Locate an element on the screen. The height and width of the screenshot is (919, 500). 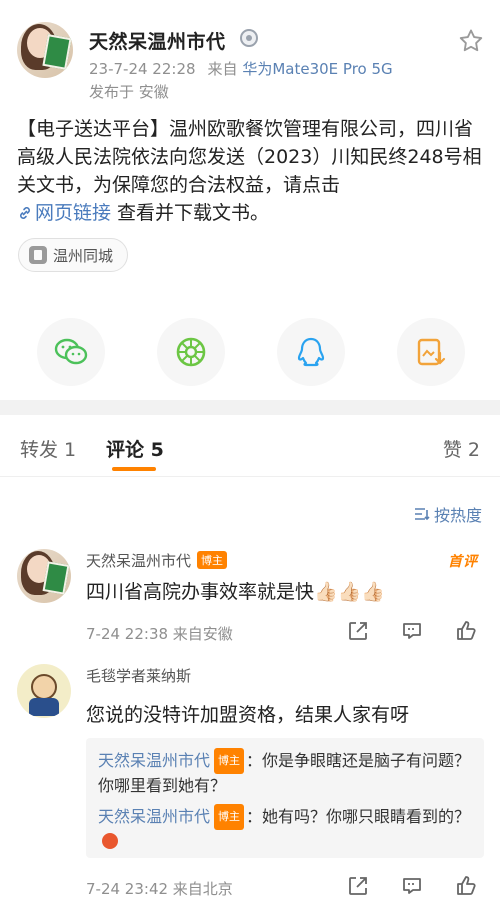
building-icon is located at coordinates (38, 255).